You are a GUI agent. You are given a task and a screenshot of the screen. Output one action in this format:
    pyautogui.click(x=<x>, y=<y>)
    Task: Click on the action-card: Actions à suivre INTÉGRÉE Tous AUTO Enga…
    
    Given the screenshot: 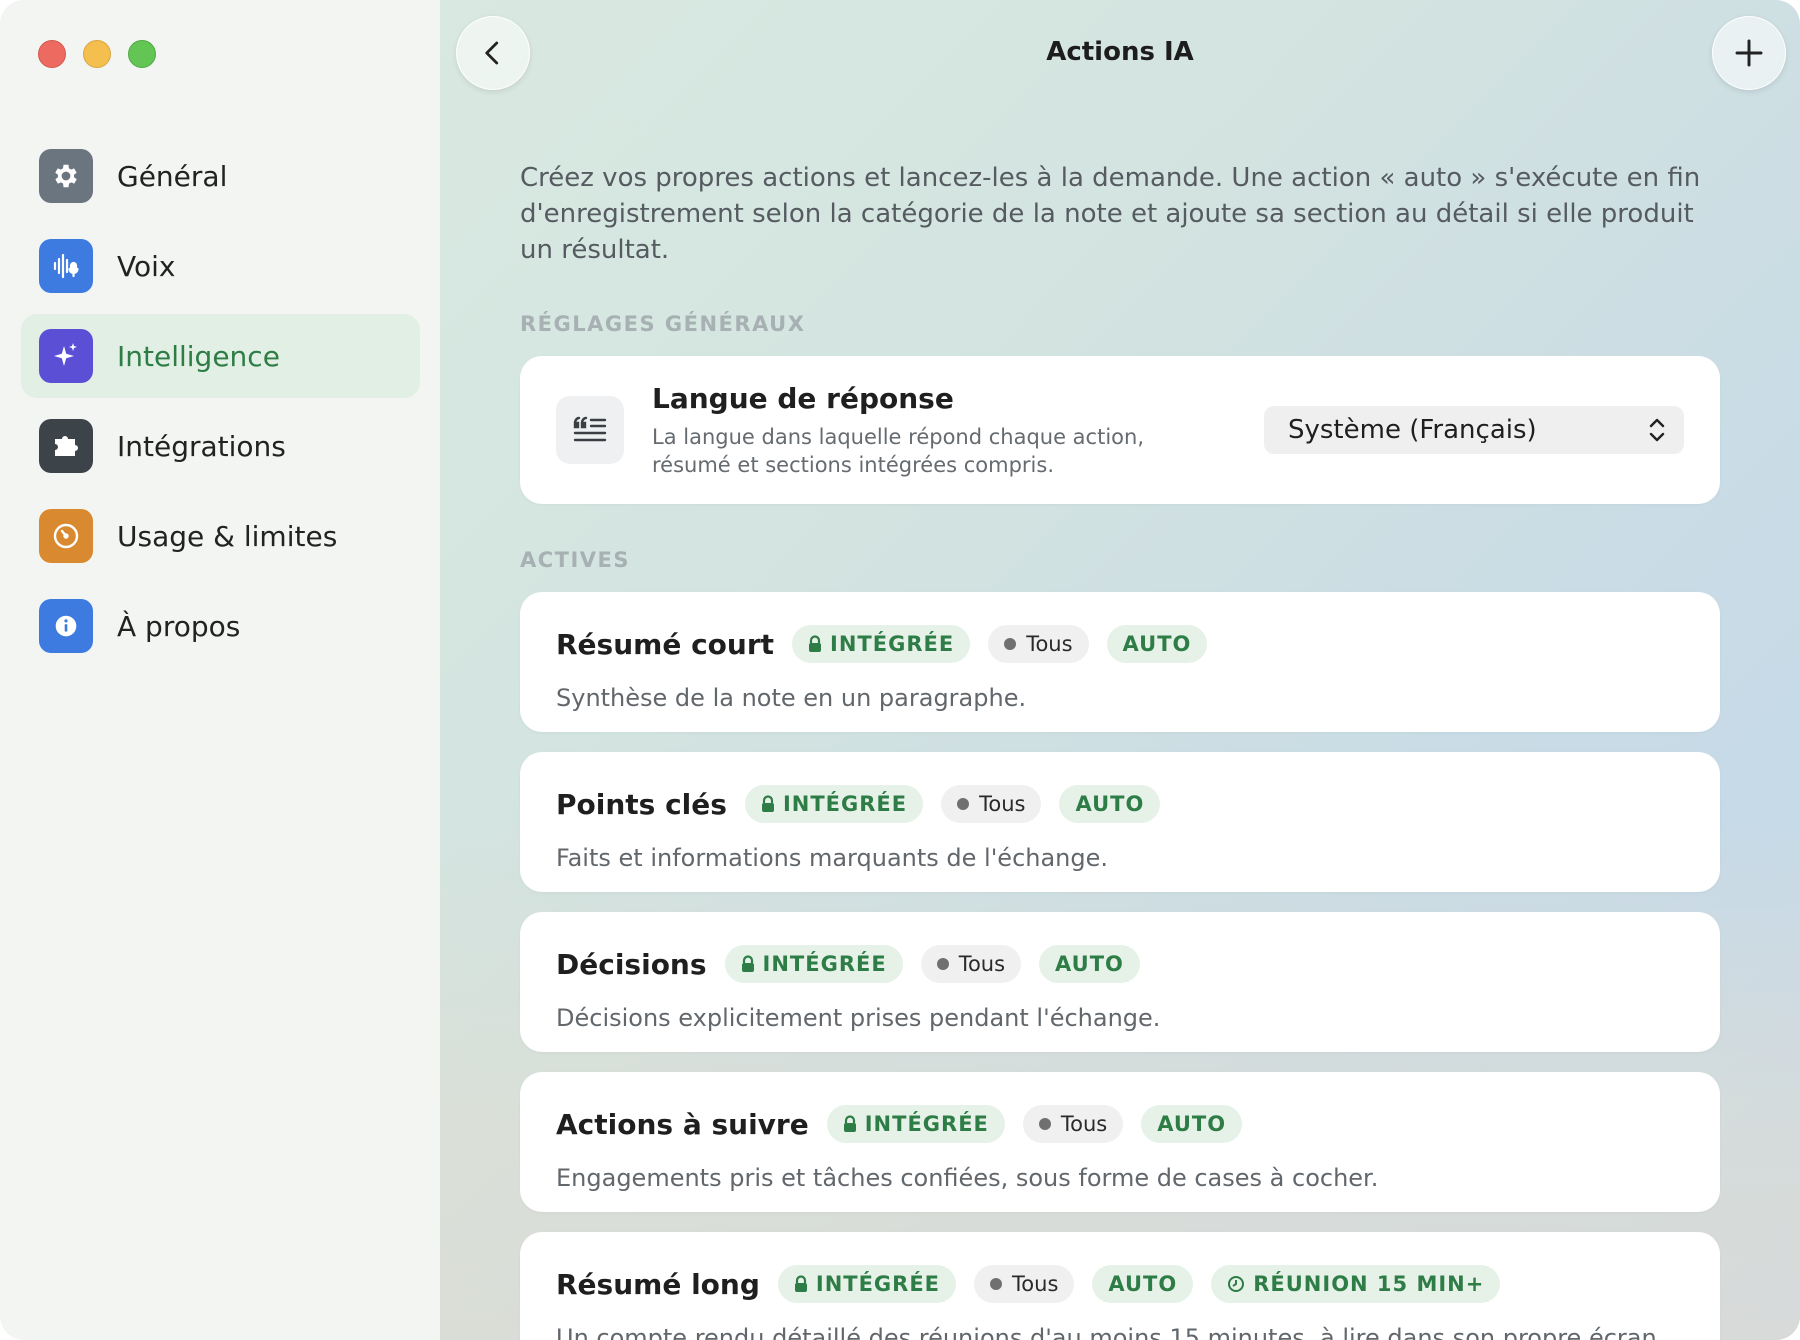 What is the action you would take?
    pyautogui.click(x=1120, y=1142)
    